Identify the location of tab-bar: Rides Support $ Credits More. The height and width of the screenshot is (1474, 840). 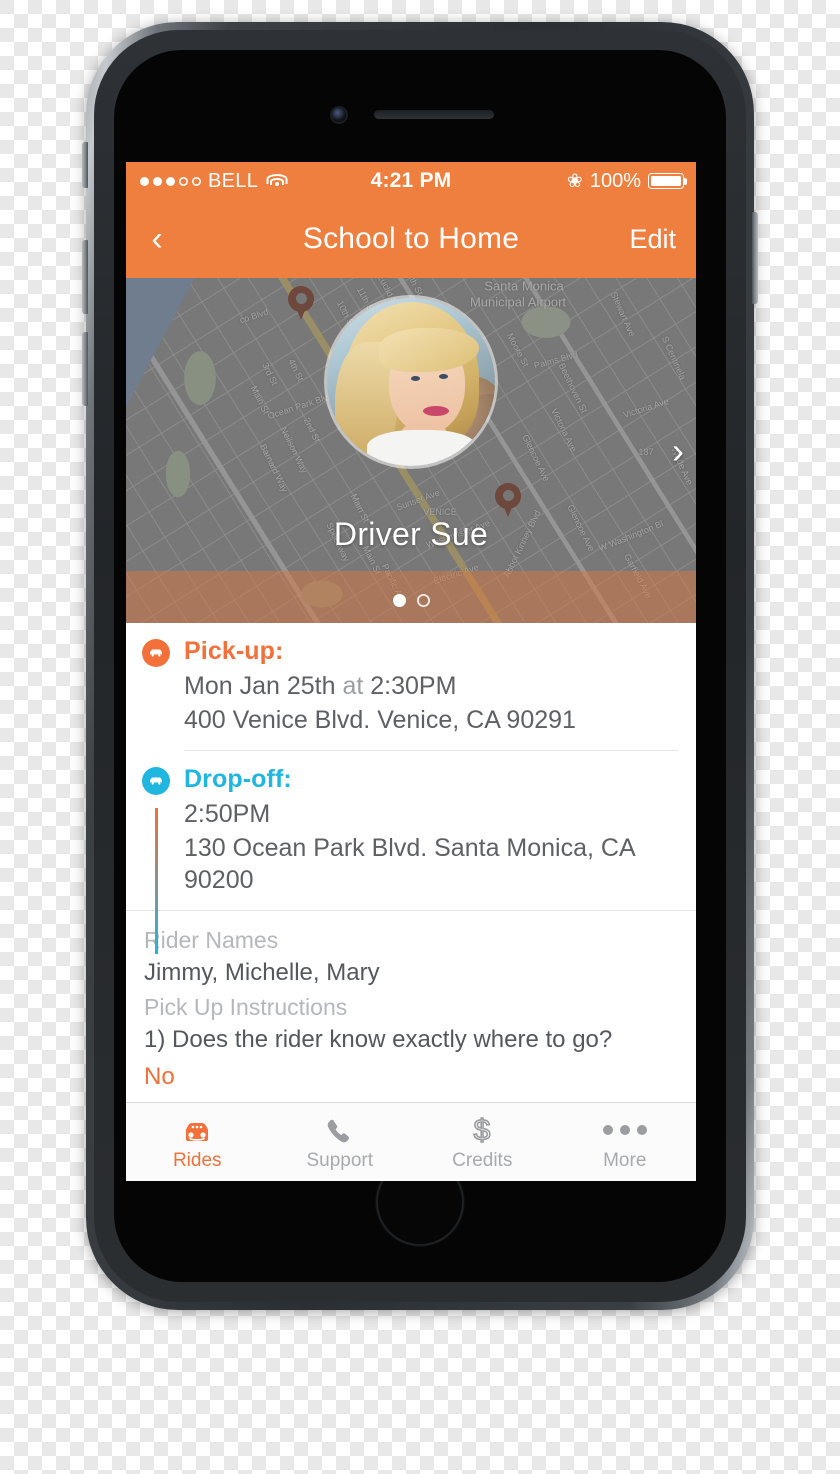
(411, 1141).